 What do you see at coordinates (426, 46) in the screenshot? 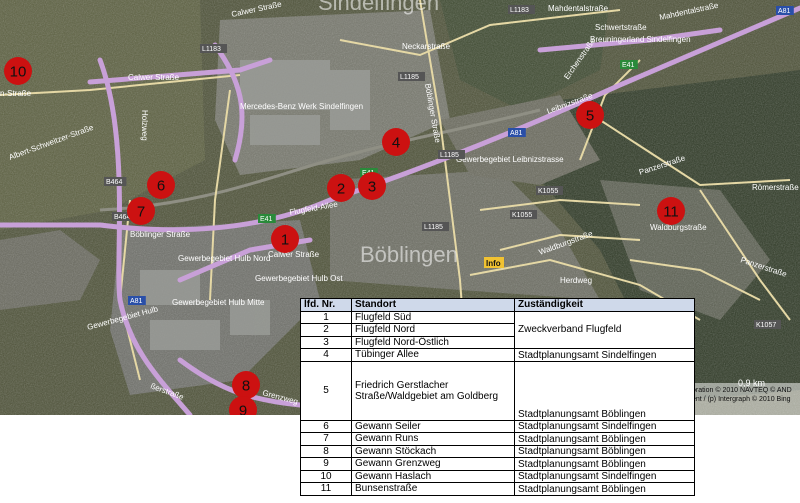
I see `street-label: Neckarstraße` at bounding box center [426, 46].